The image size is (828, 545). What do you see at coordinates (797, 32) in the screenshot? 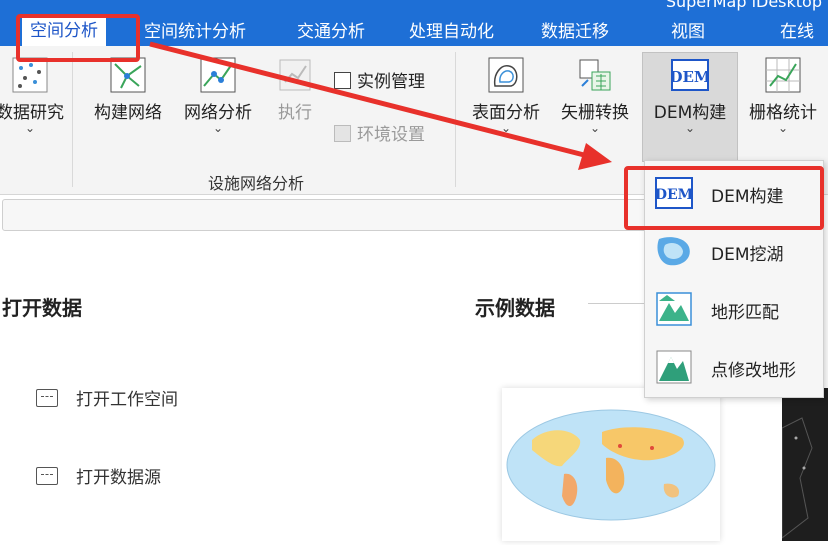
I see `tab-online: 在线` at bounding box center [797, 32].